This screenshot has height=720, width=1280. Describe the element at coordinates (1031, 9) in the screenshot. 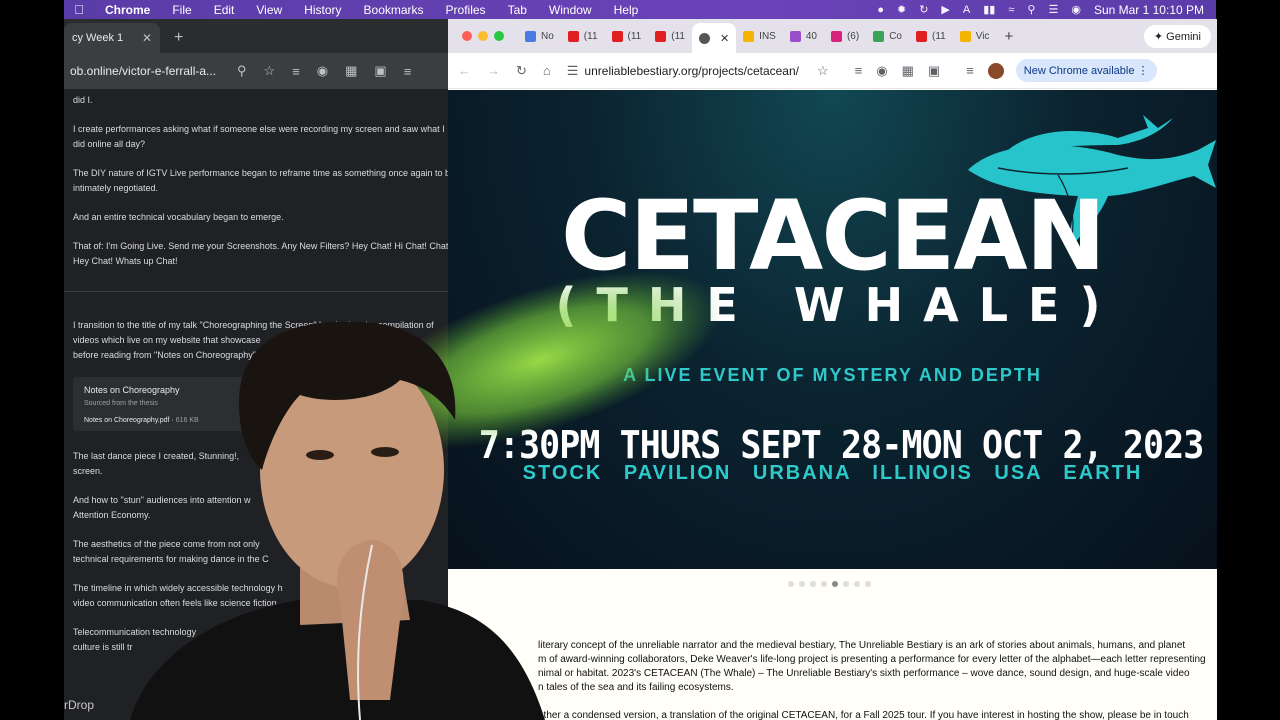

I see `search-icon: ⚲` at that location.